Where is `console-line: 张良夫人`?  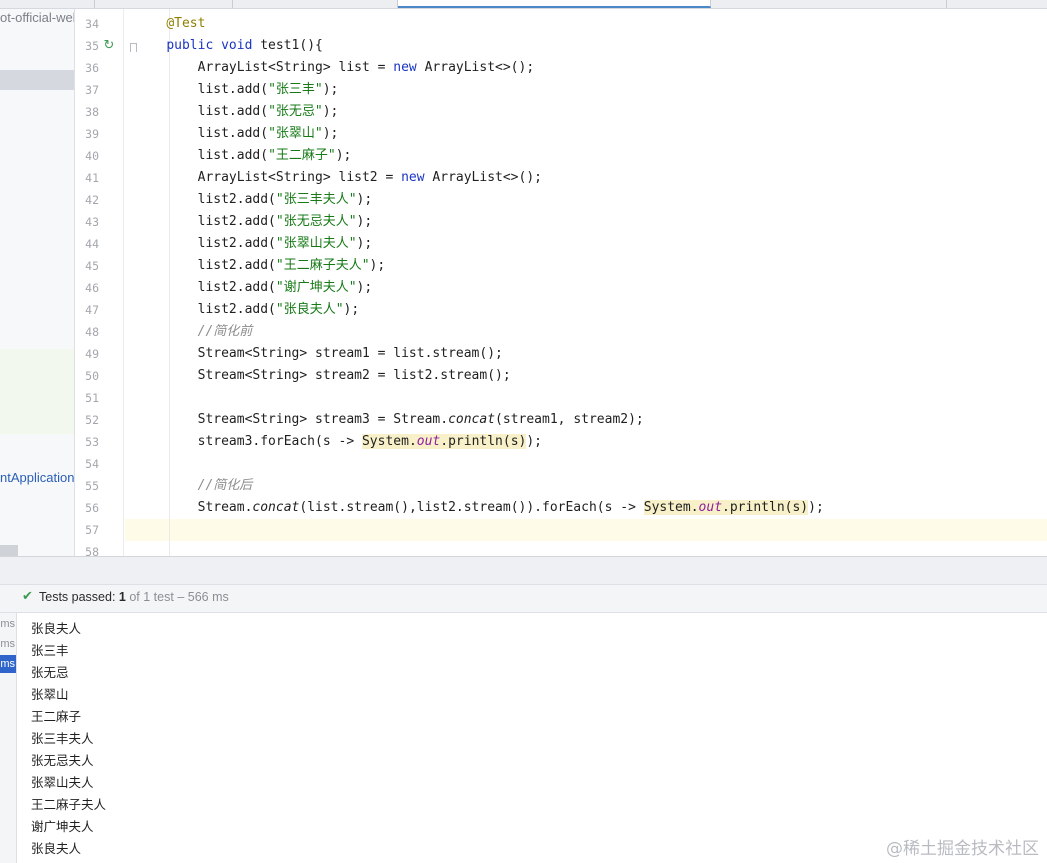
console-line: 张良夫人 is located at coordinates (56, 628).